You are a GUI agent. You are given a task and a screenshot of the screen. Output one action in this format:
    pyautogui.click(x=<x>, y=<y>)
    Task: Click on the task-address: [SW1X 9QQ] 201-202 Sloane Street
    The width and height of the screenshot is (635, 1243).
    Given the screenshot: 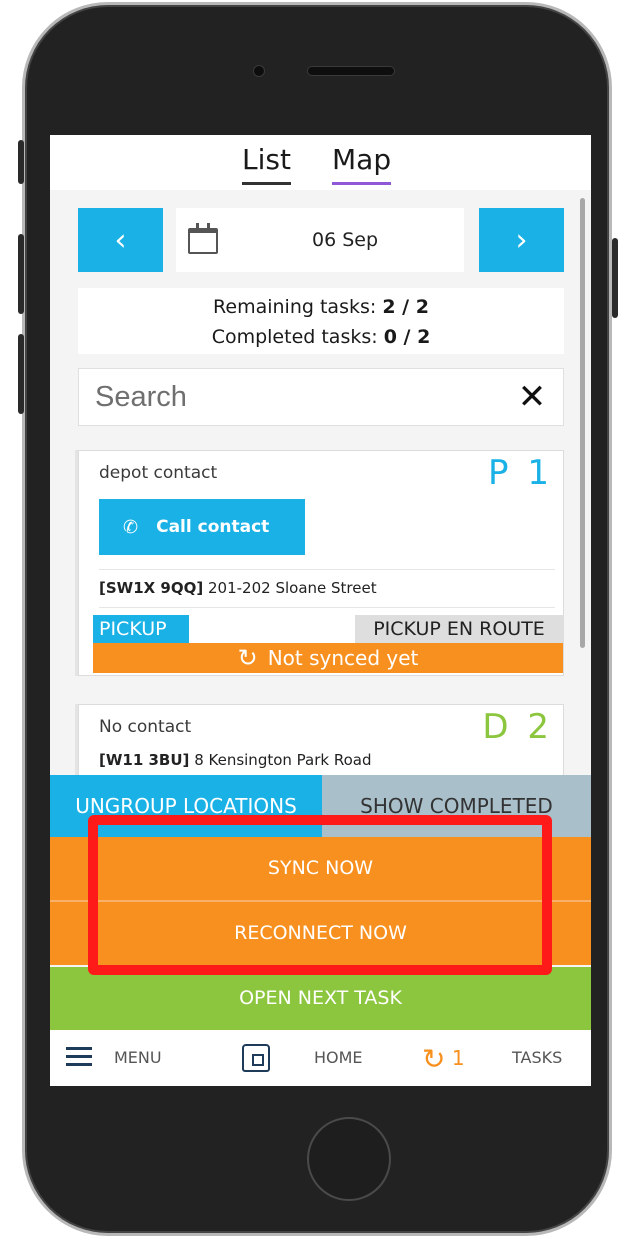 What is the action you would take?
    pyautogui.click(x=238, y=588)
    